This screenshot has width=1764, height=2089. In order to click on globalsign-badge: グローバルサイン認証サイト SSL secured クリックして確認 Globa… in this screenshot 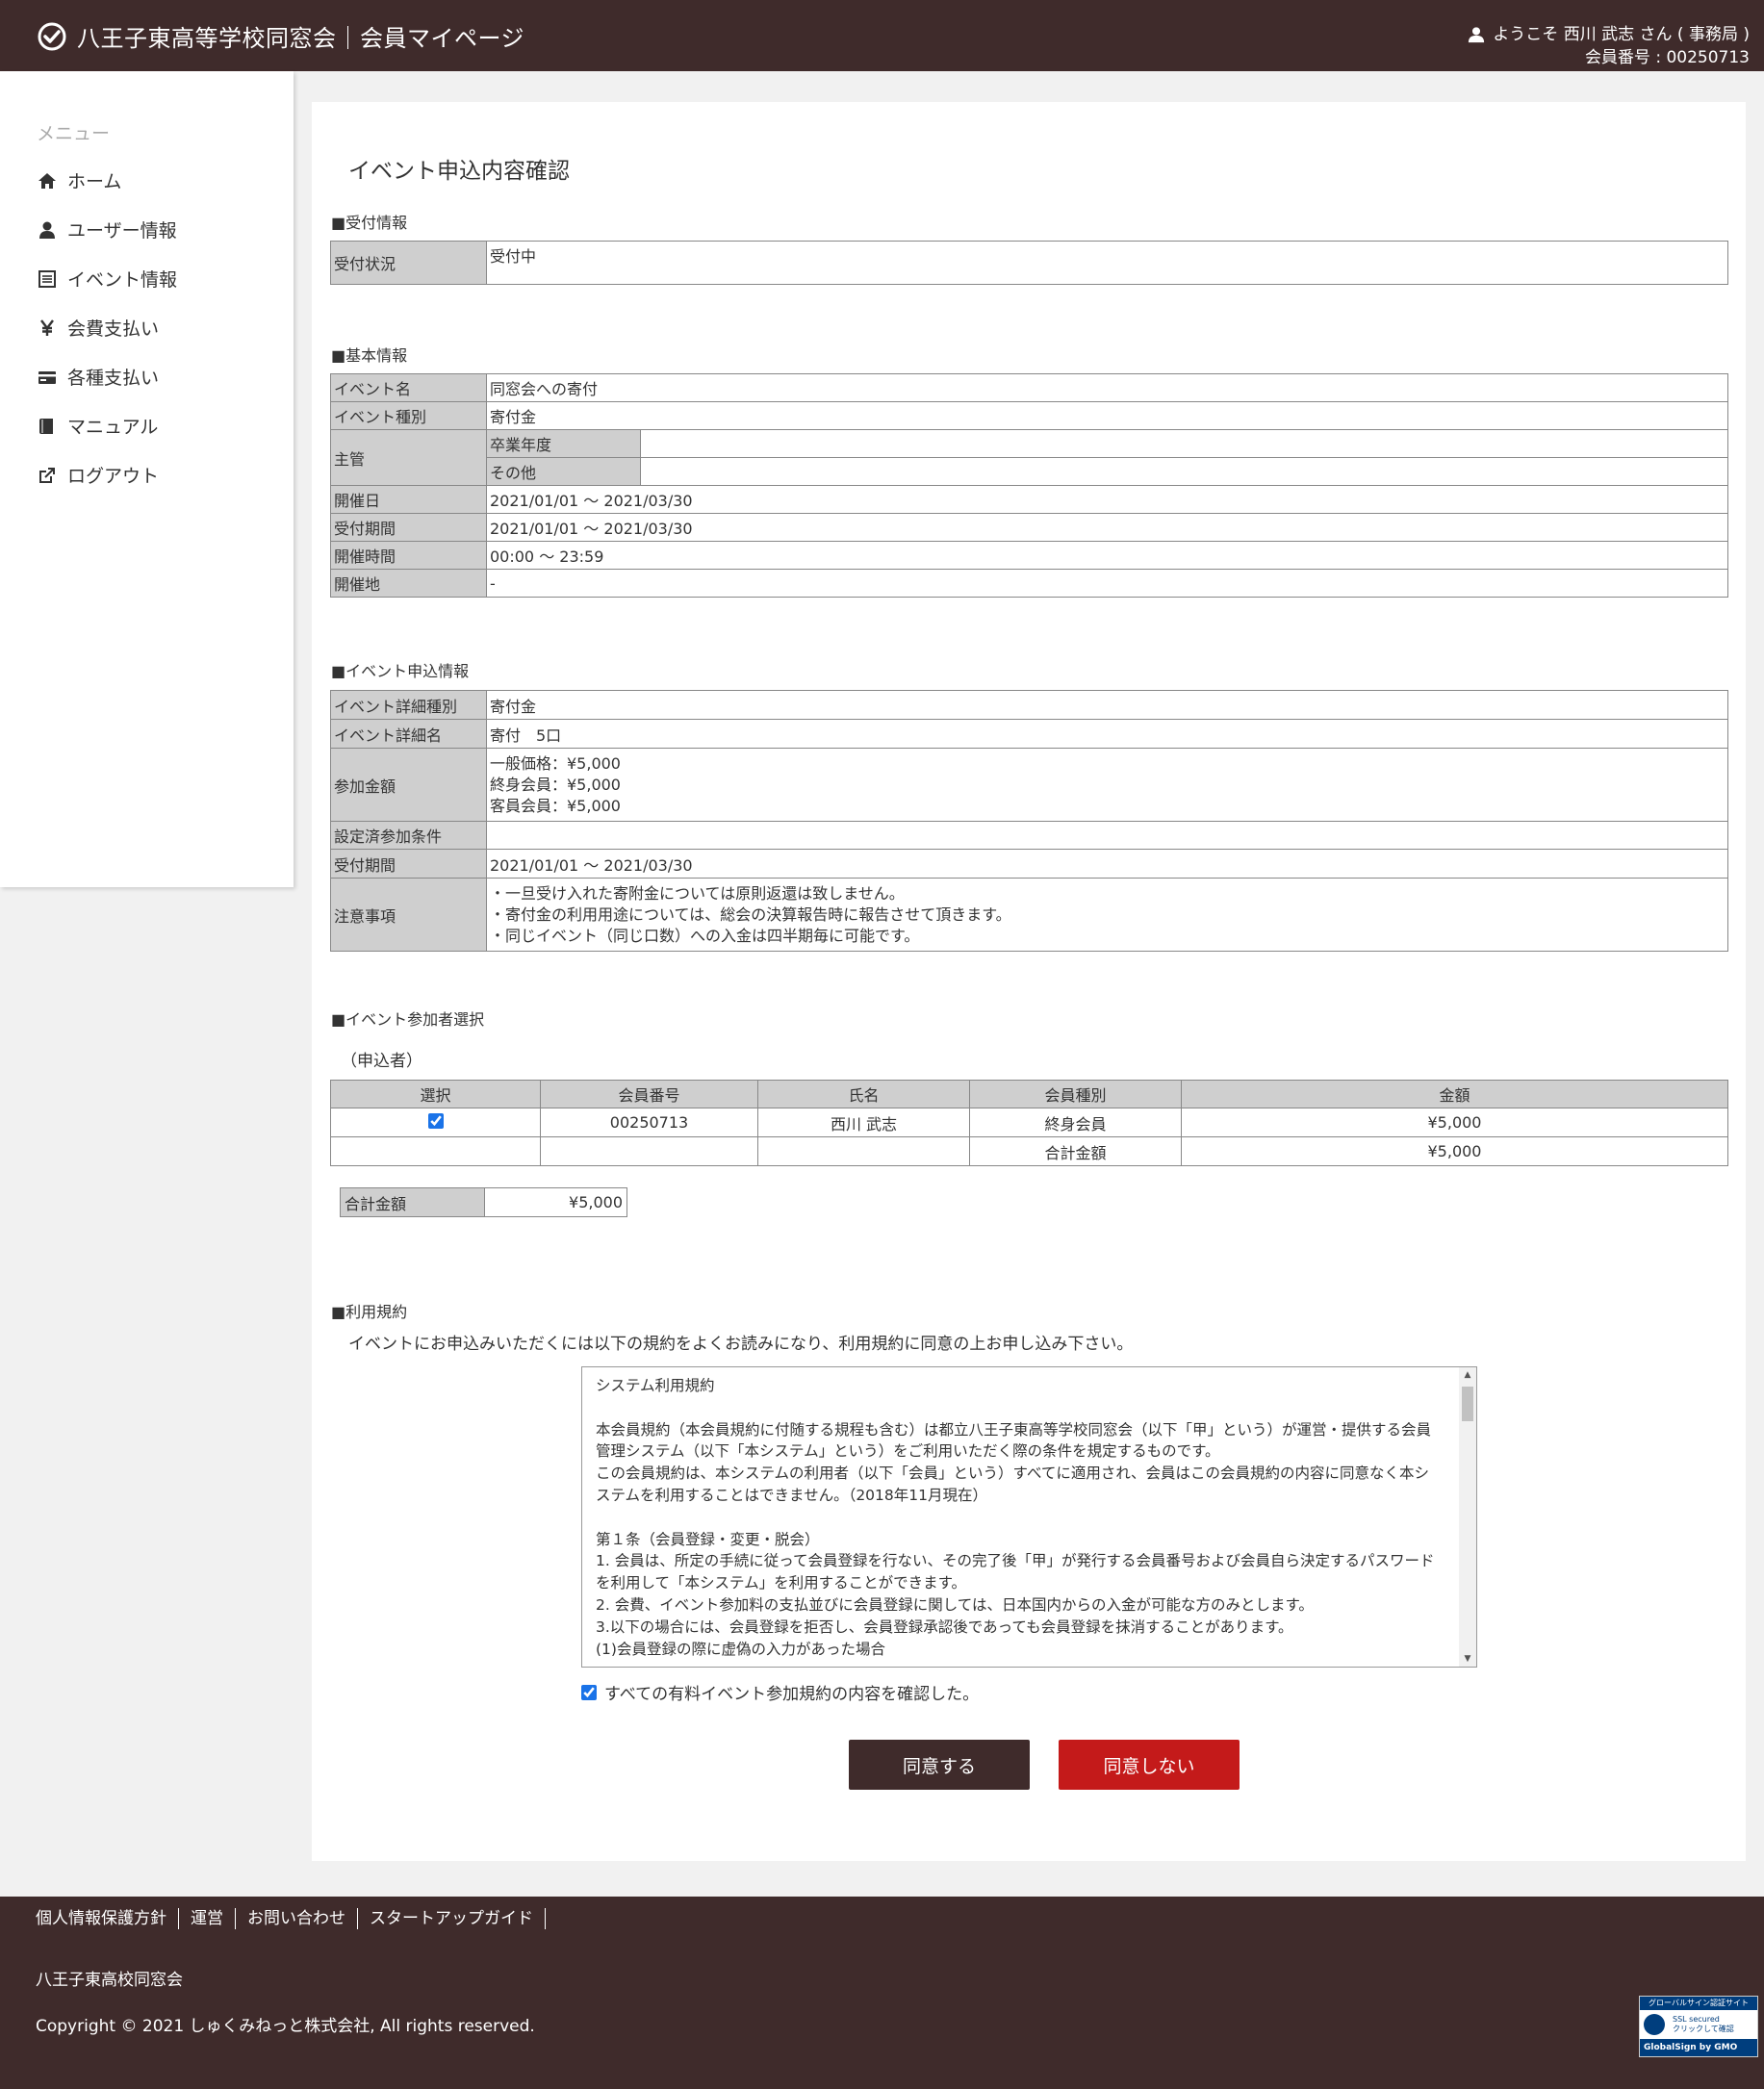, I will do `click(1698, 2026)`.